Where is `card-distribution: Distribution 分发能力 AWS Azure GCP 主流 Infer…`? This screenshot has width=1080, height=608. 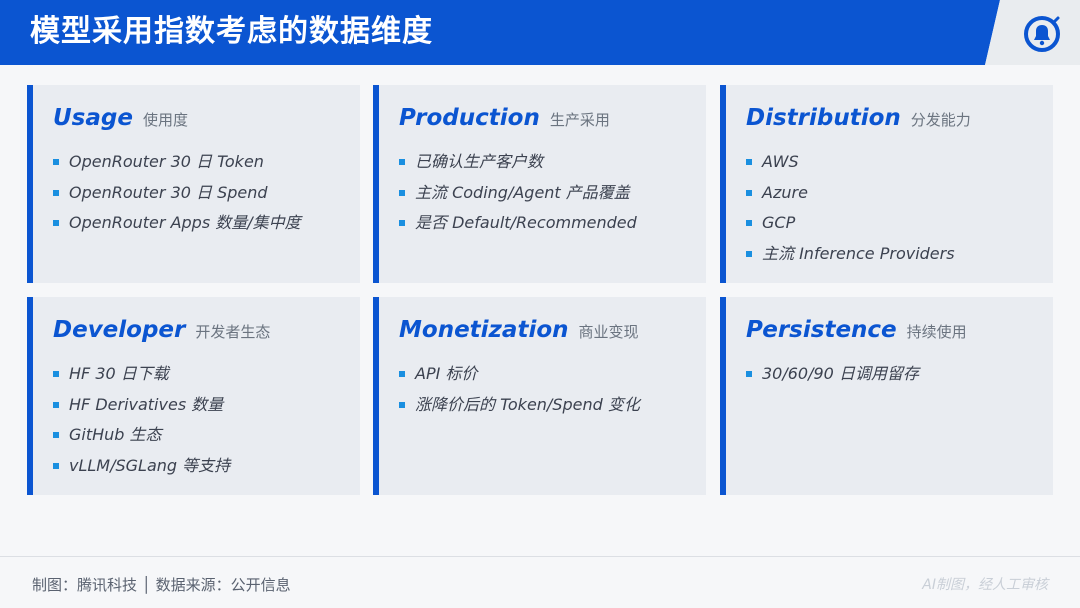 card-distribution: Distribution 分发能力 AWS Azure GCP 主流 Infer… is located at coordinates (886, 184).